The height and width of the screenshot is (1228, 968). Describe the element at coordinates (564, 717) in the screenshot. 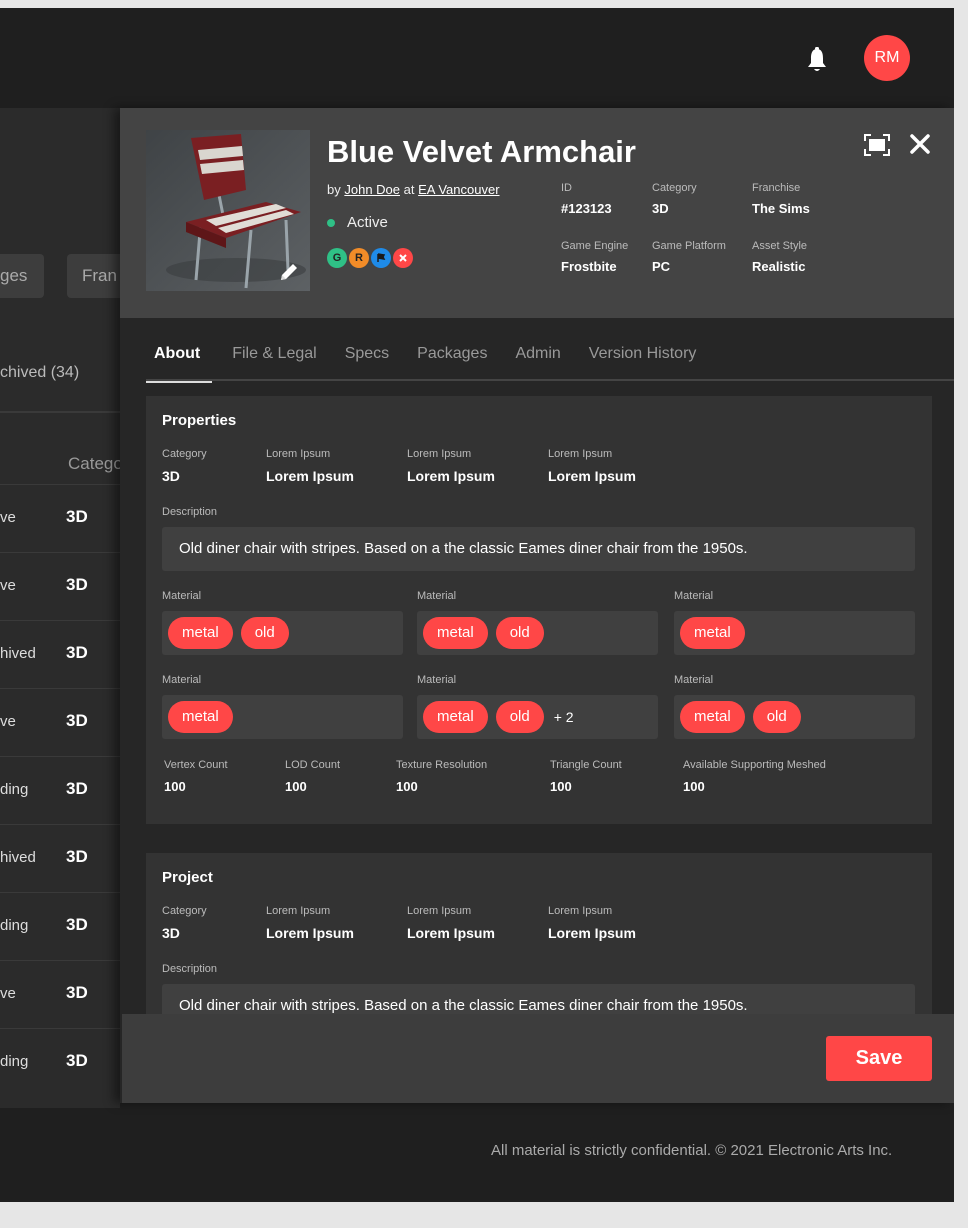

I see `more-tags-count: + 2` at that location.